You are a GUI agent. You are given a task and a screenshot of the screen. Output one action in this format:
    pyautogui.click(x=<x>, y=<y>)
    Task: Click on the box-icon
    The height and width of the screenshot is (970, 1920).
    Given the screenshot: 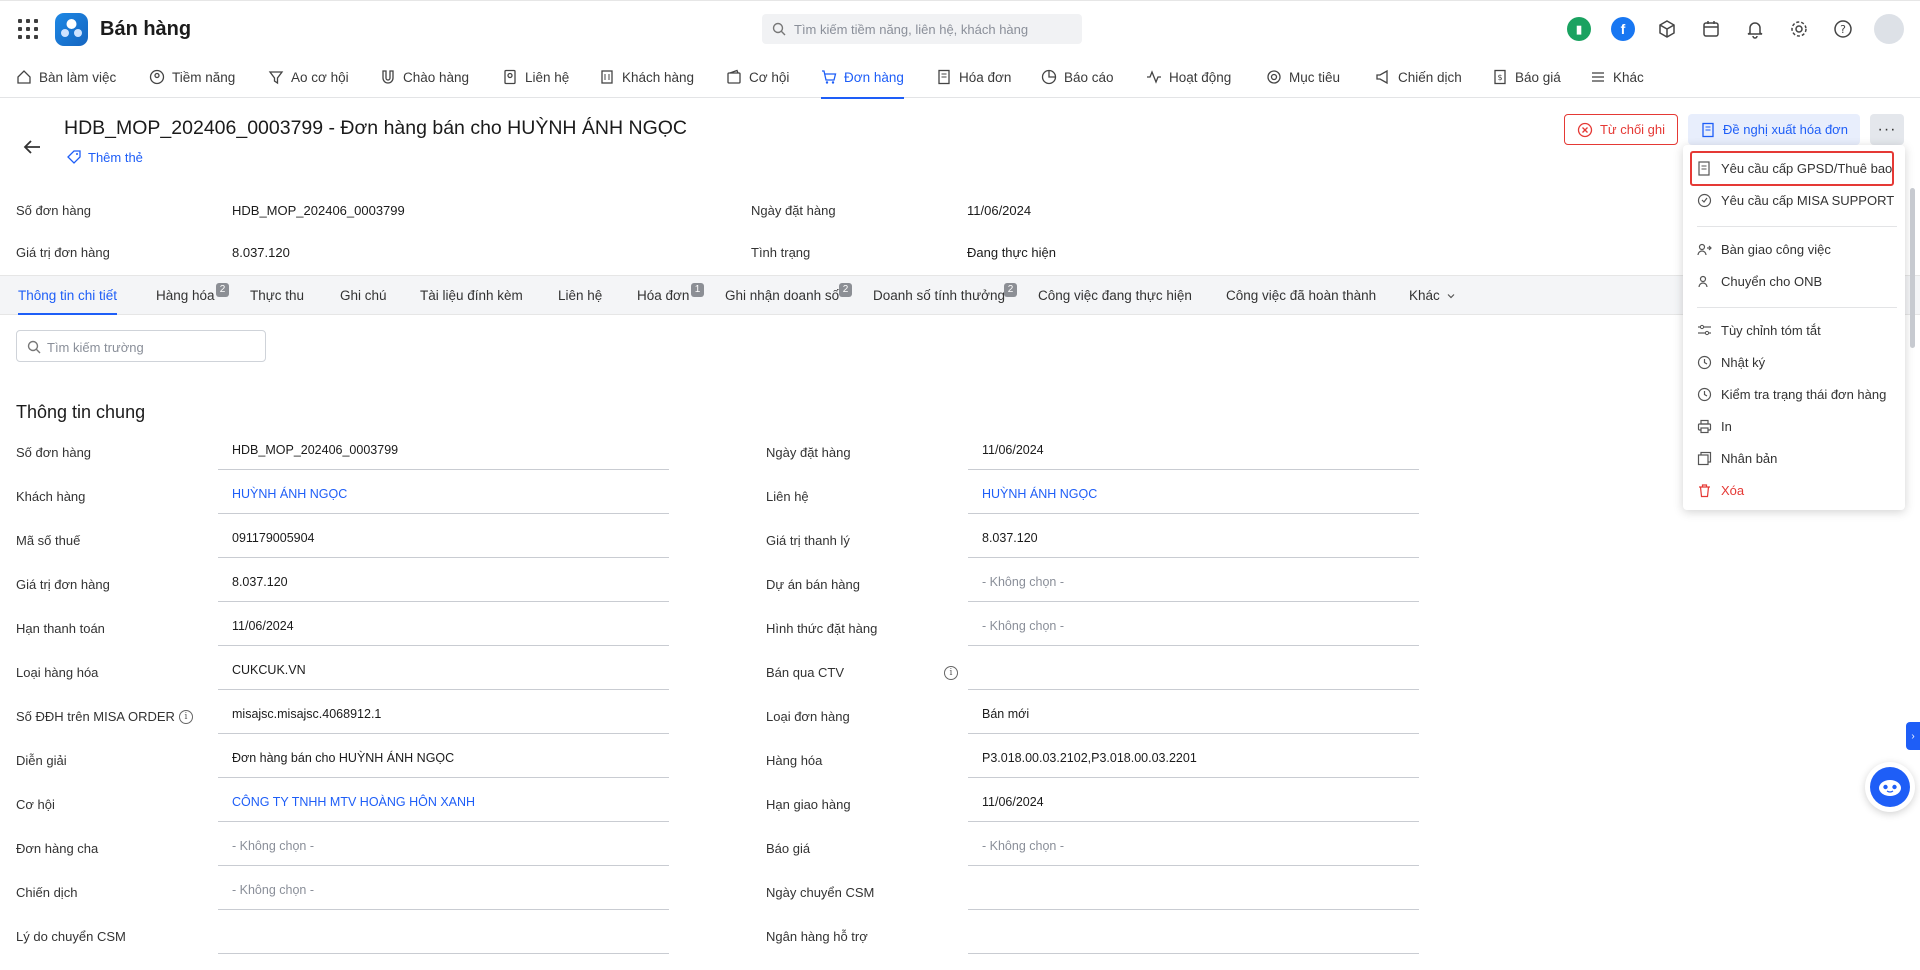 What is the action you would take?
    pyautogui.click(x=1667, y=29)
    